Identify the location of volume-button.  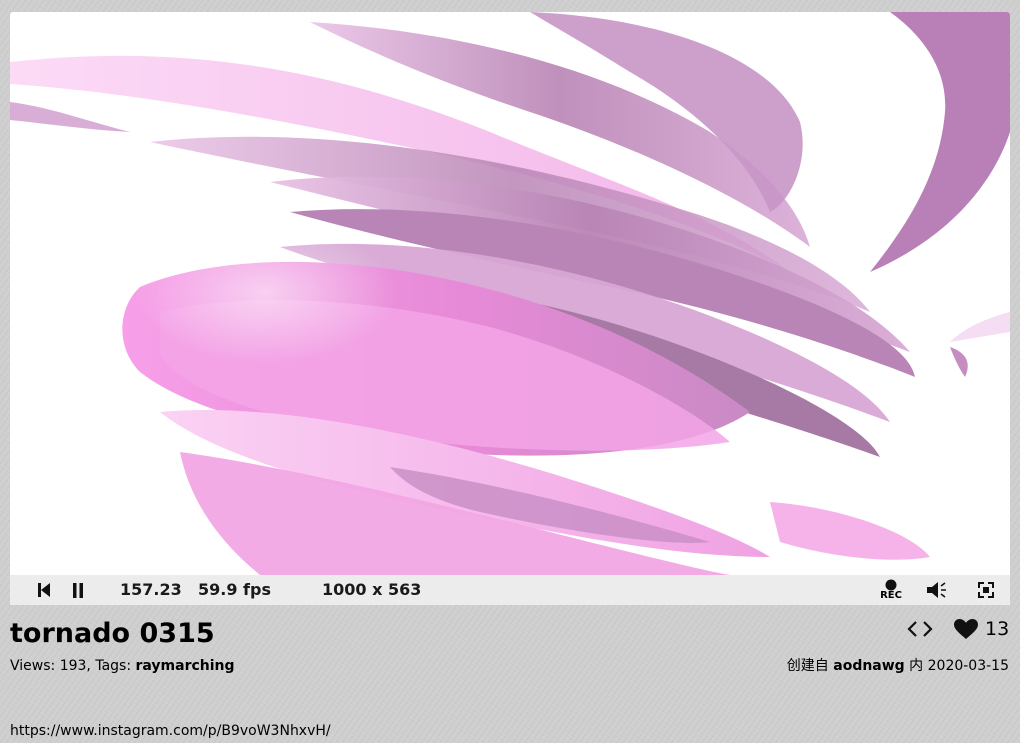
(937, 590).